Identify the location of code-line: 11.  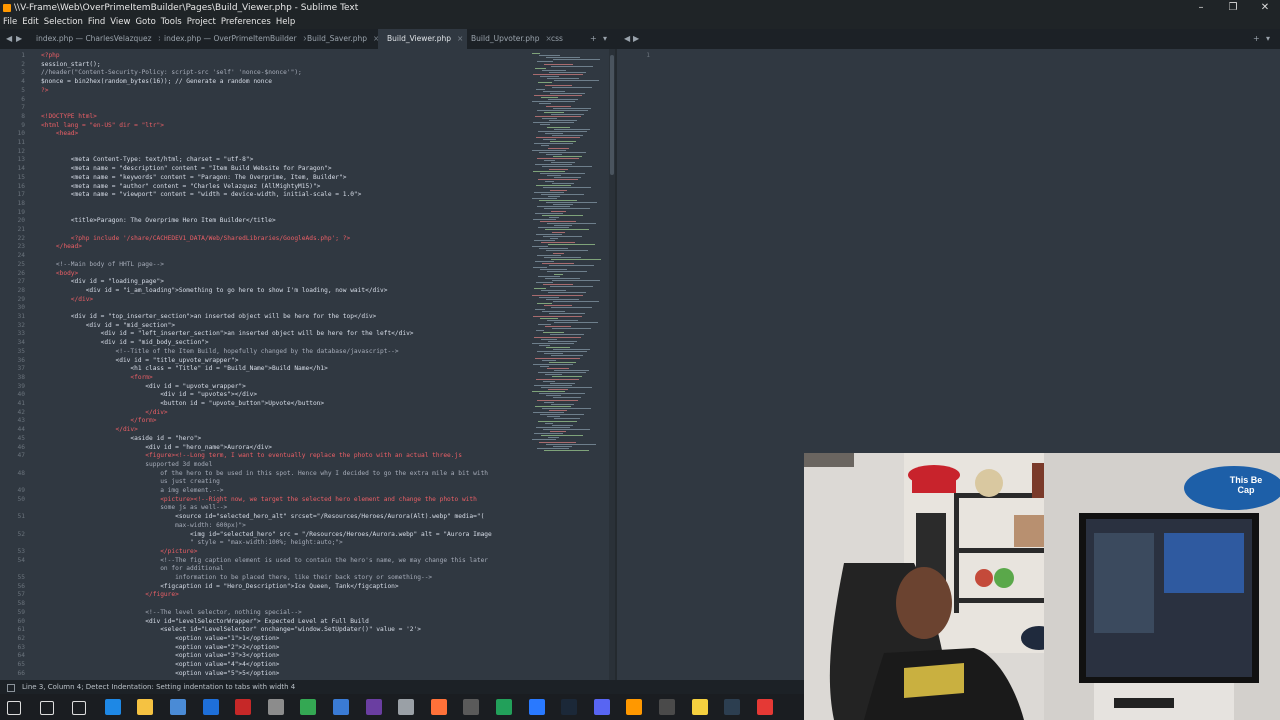
(265, 143).